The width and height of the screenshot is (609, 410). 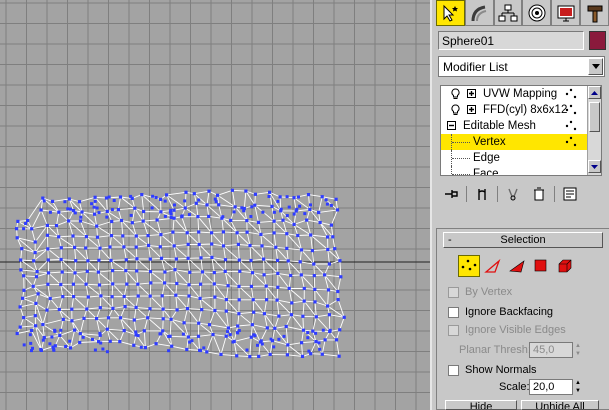 I want to click on selection-rollout-header: - Selection, so click(x=523, y=240).